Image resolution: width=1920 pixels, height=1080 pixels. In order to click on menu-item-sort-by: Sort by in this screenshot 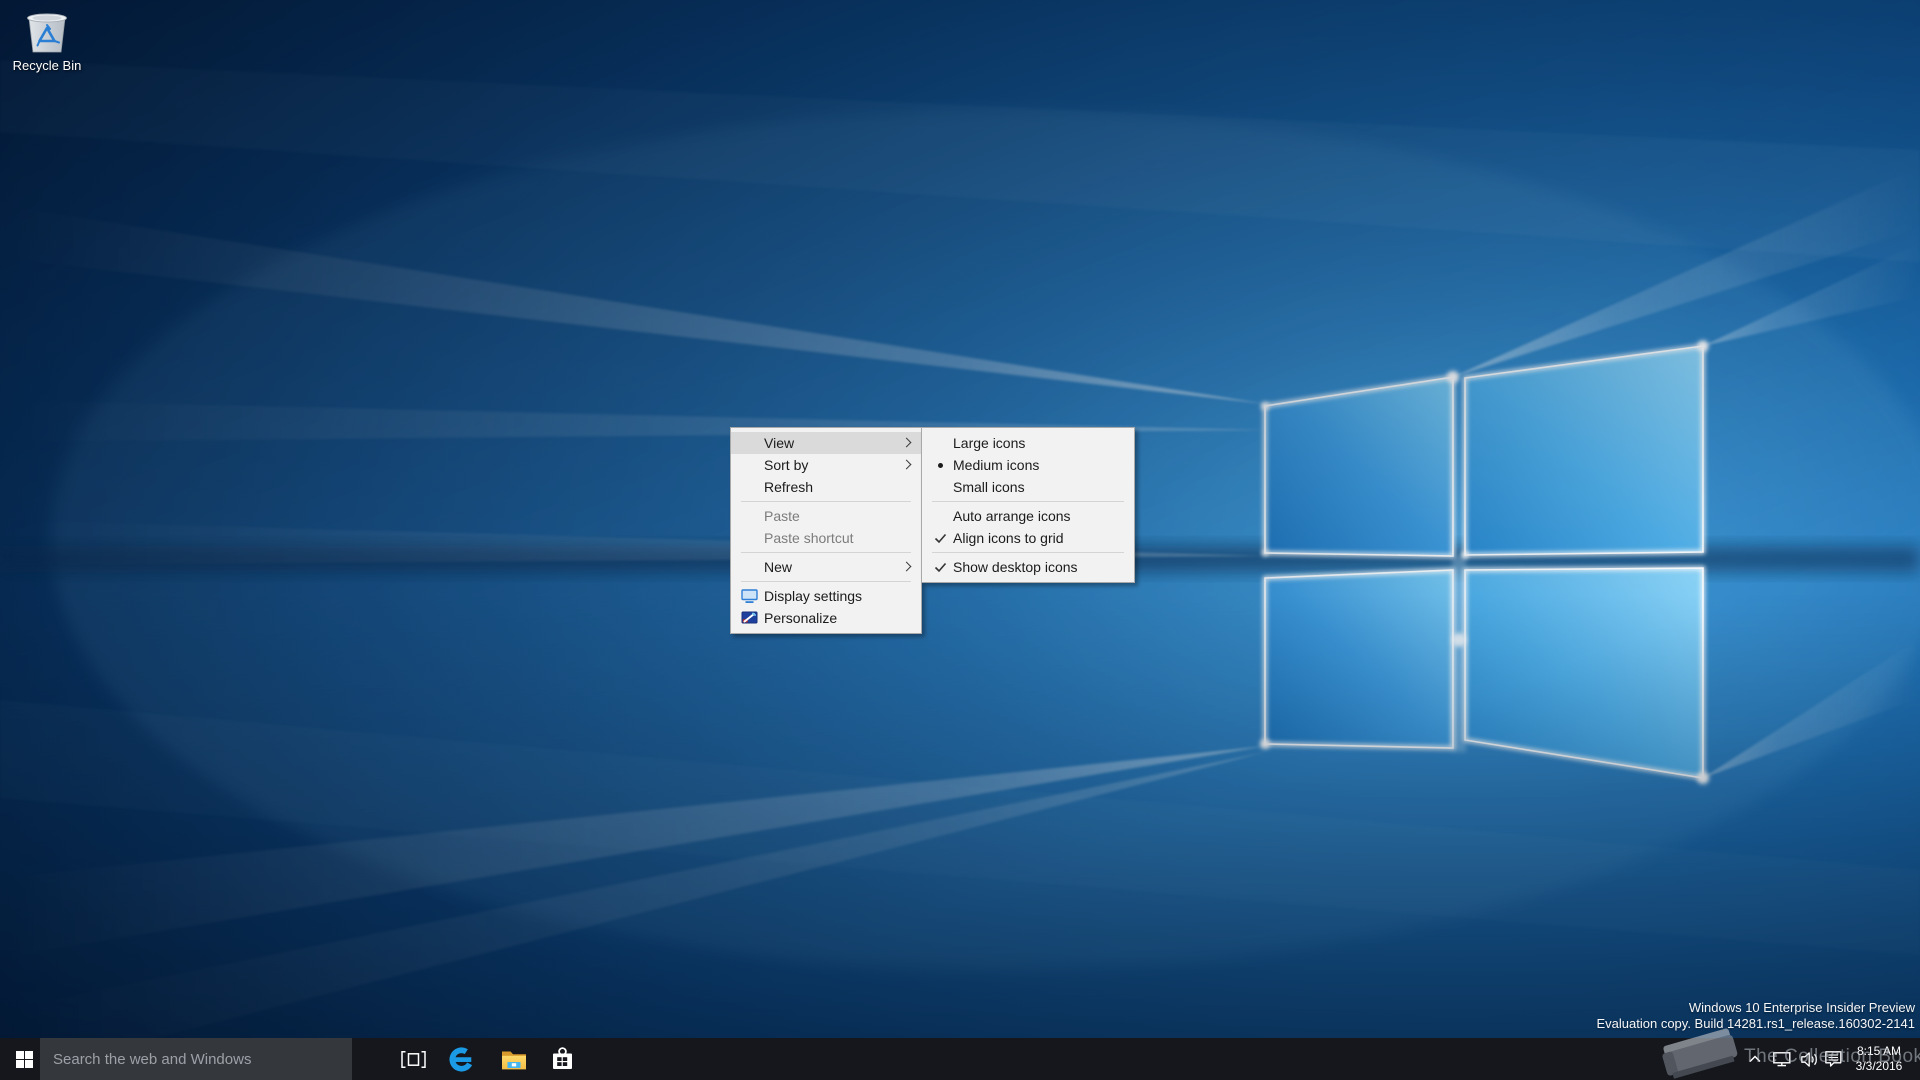, I will do `click(826, 465)`.